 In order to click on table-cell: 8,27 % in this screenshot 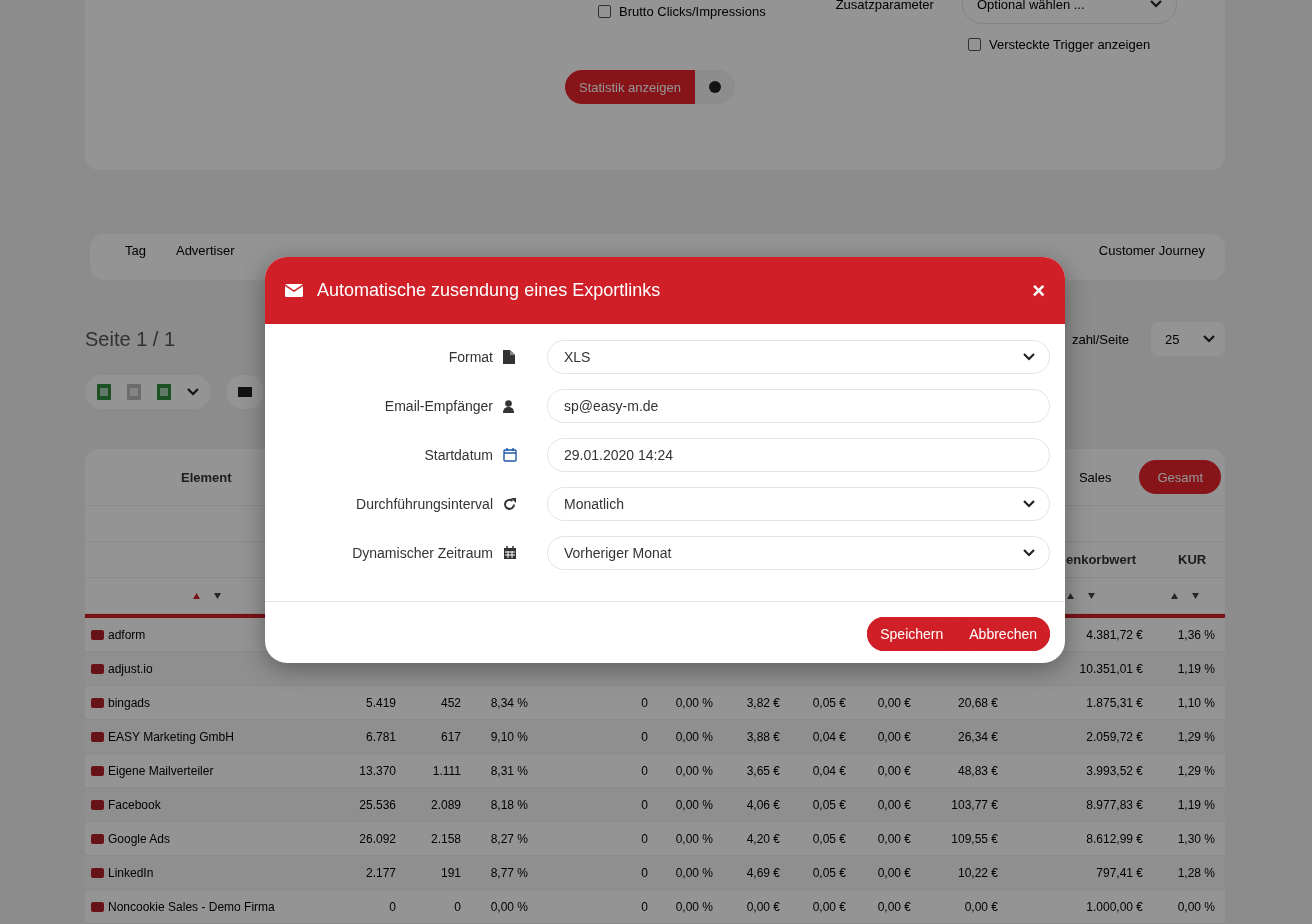, I will do `click(509, 838)`.